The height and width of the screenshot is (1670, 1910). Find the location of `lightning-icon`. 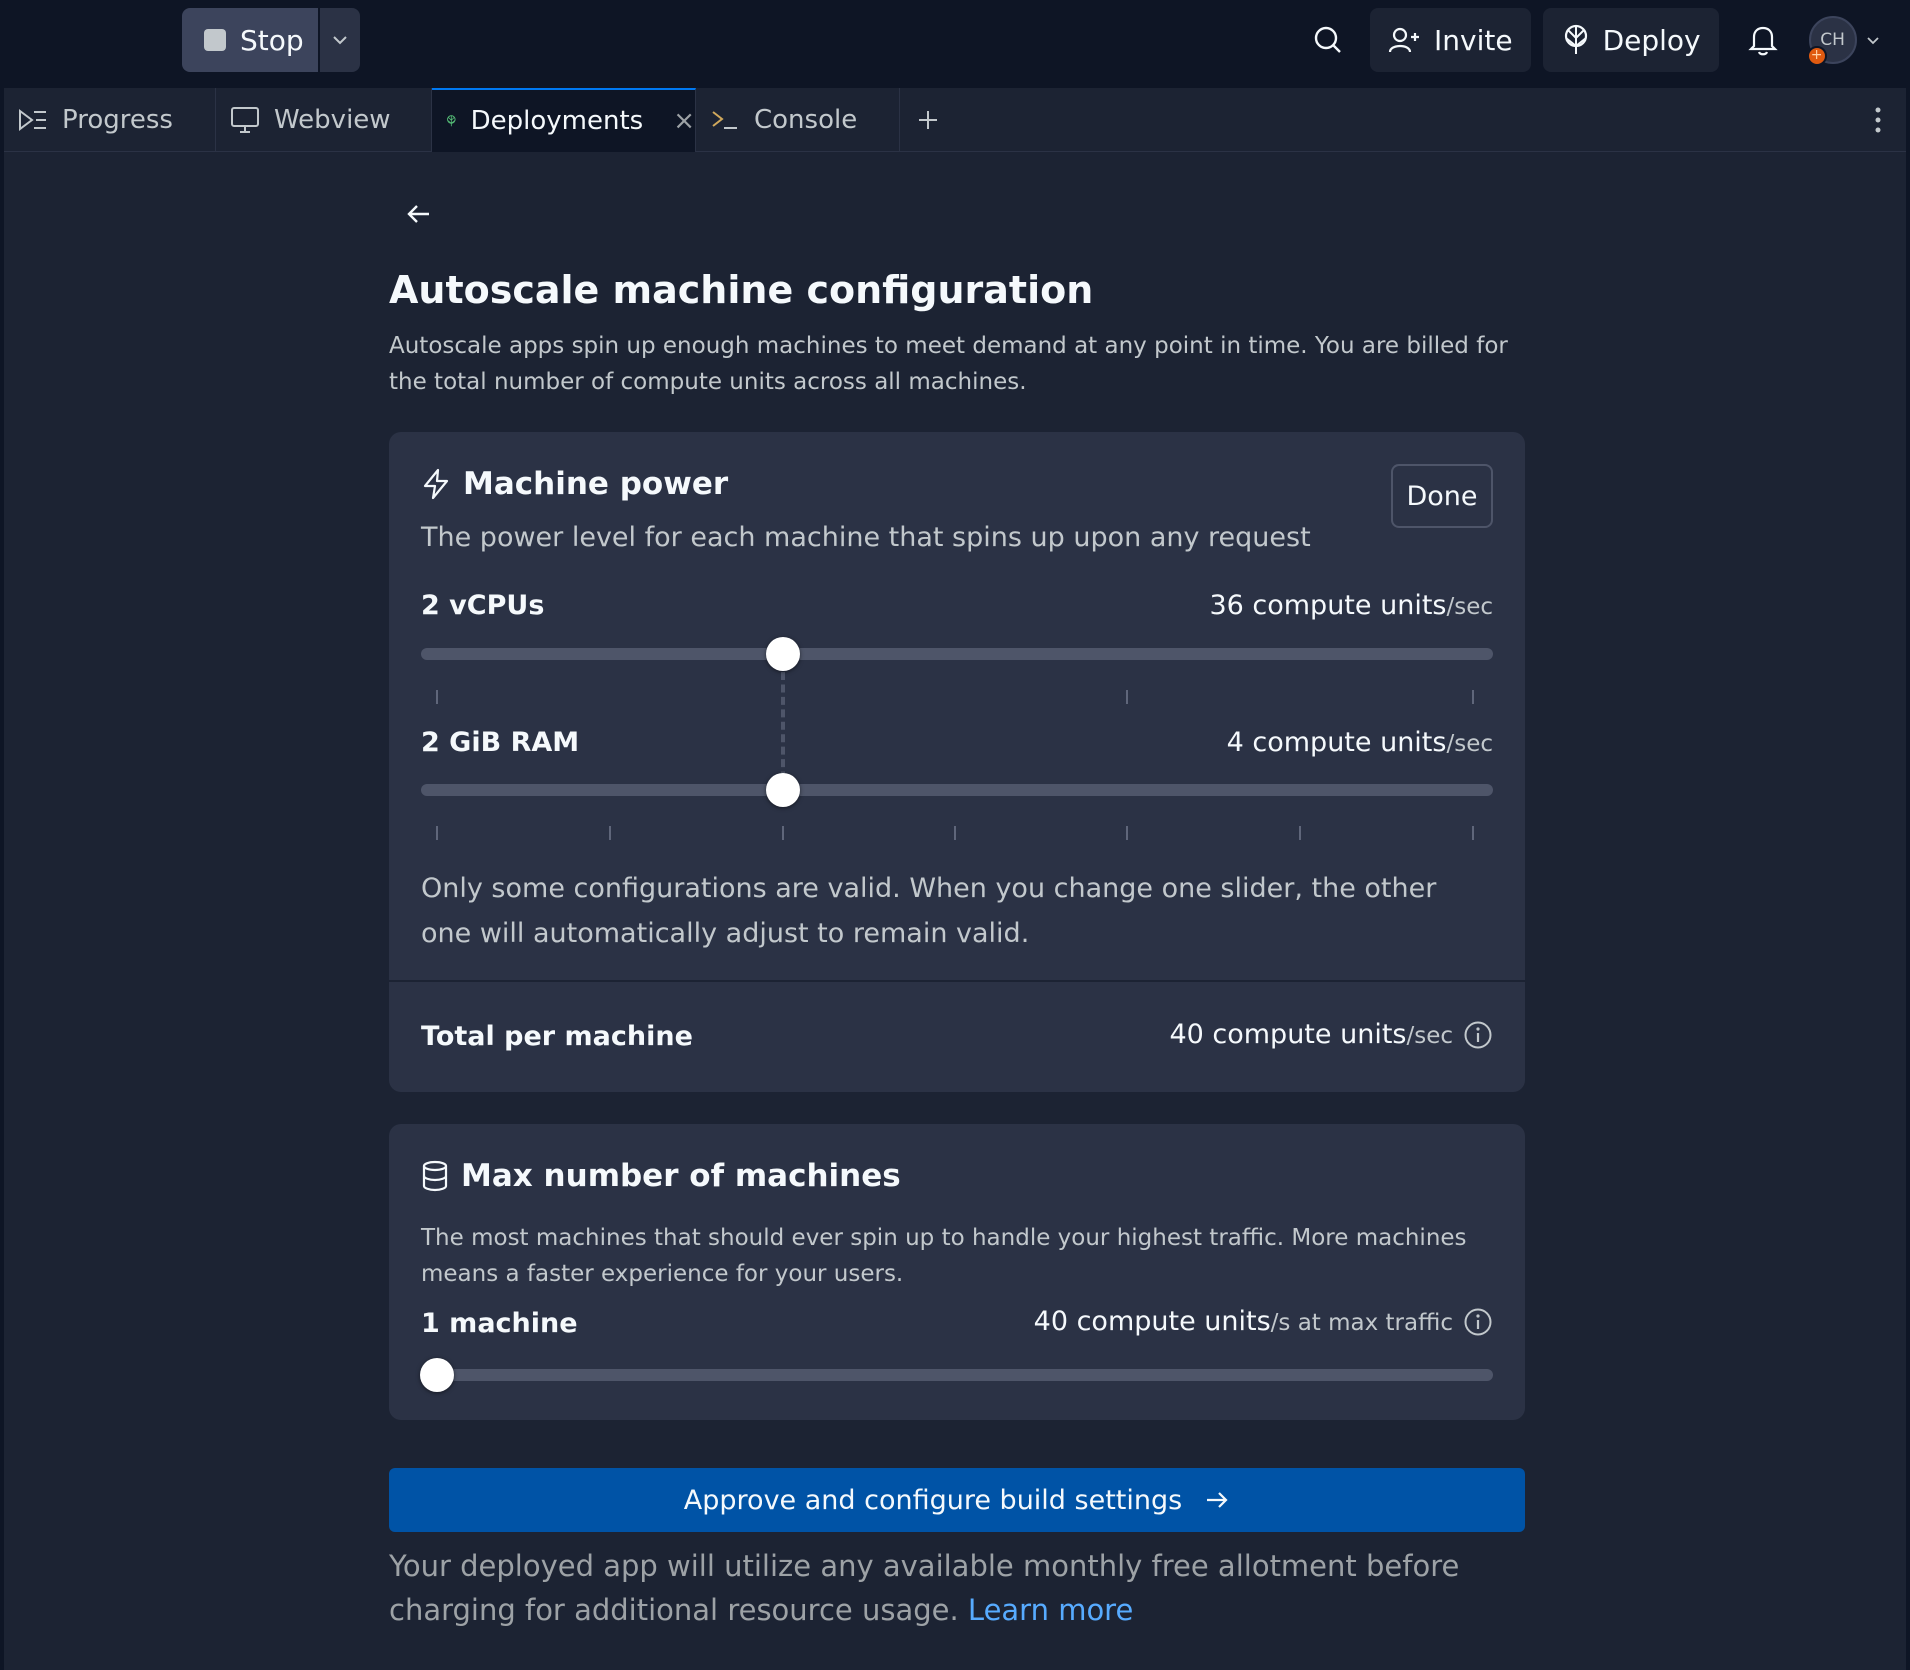

lightning-icon is located at coordinates (436, 484).